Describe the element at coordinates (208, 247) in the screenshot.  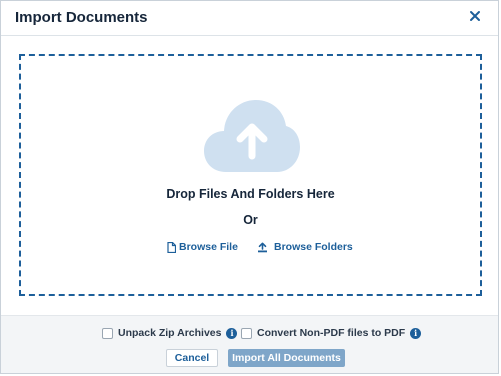
I see `browse-file-label: Browse File` at that location.